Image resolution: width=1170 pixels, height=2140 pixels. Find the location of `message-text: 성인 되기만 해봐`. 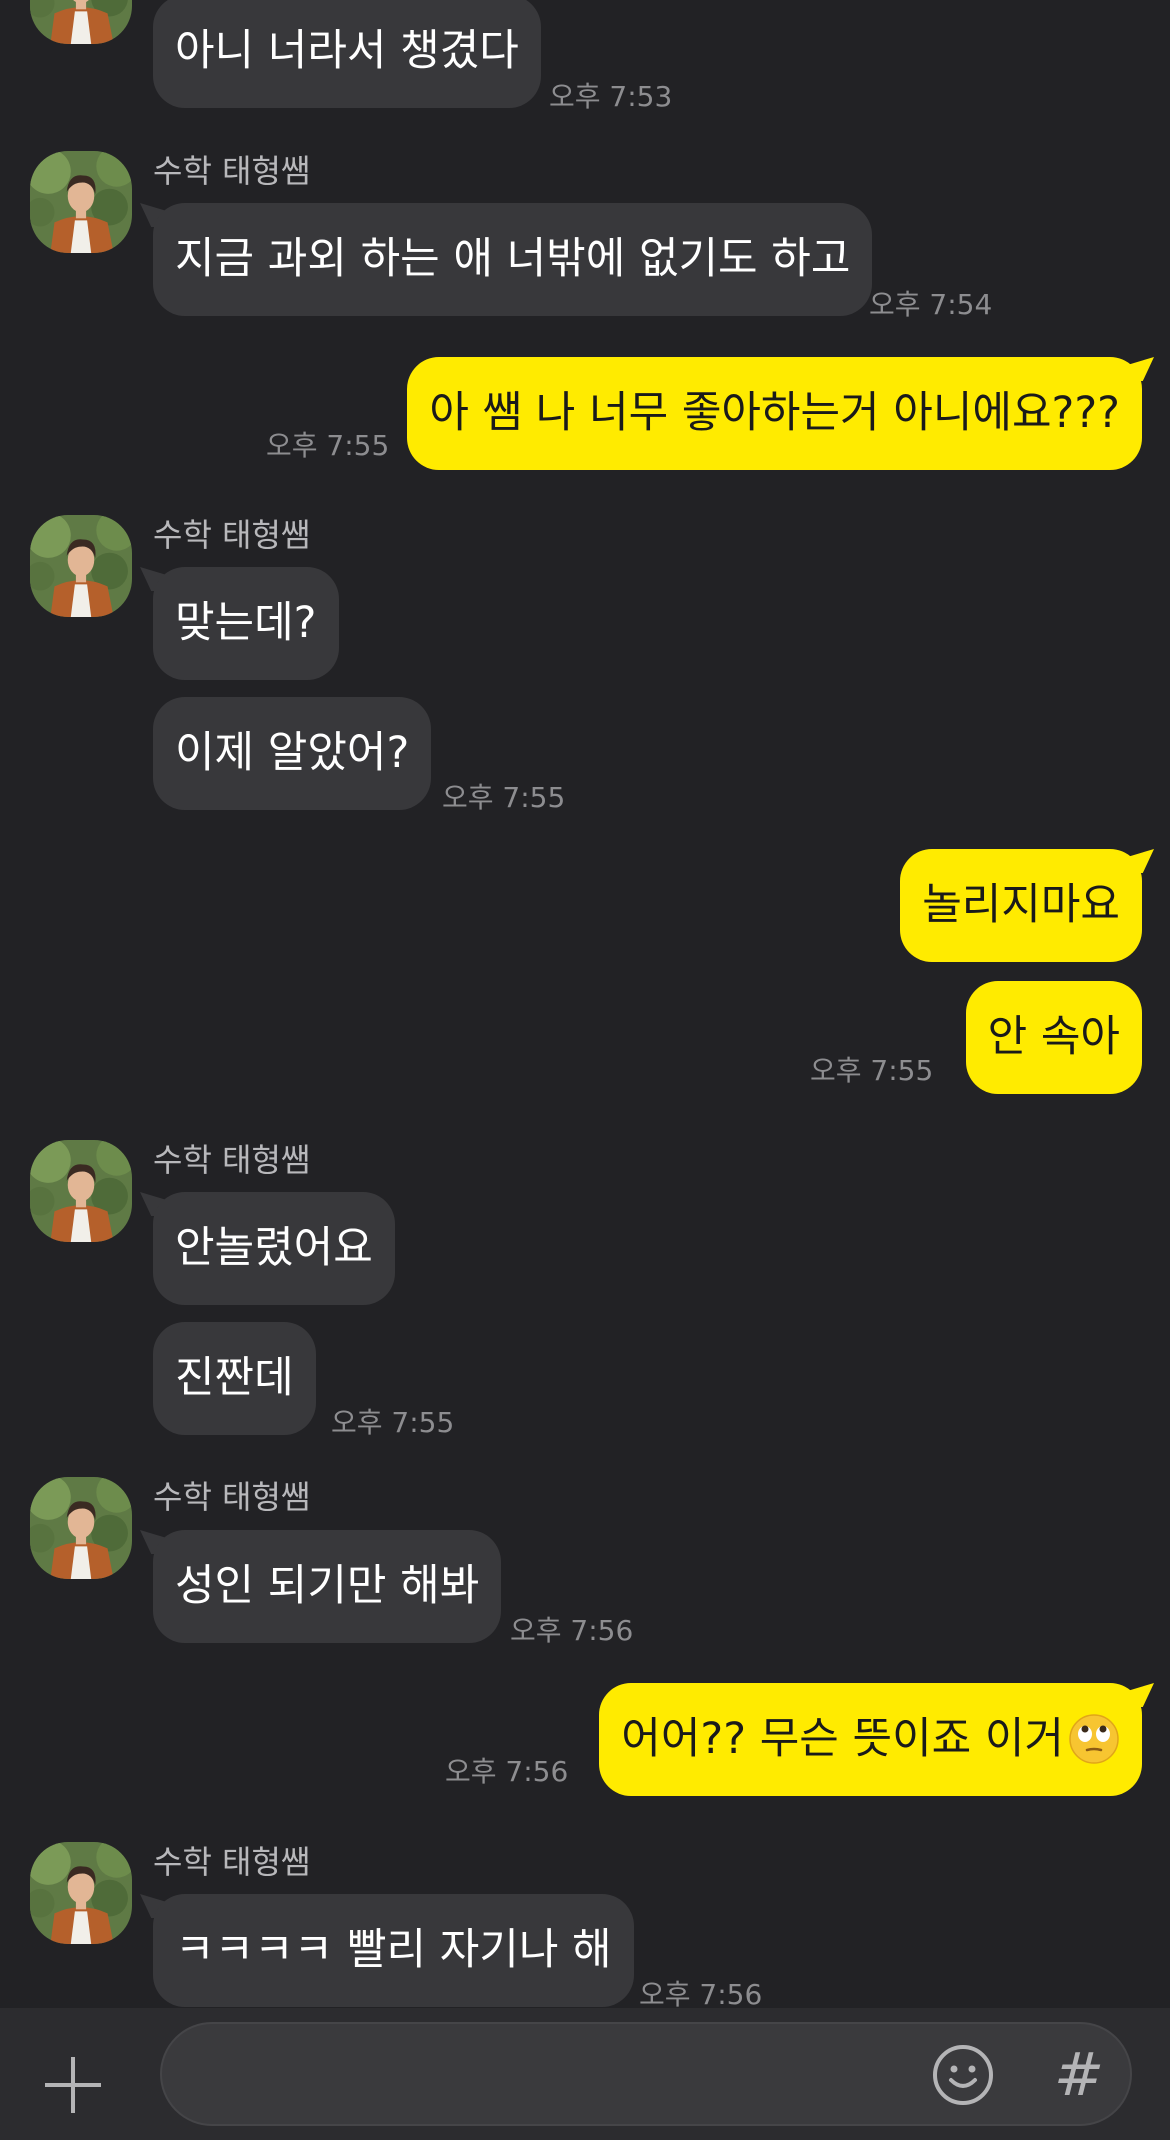

message-text: 성인 되기만 해봐 is located at coordinates (327, 1586).